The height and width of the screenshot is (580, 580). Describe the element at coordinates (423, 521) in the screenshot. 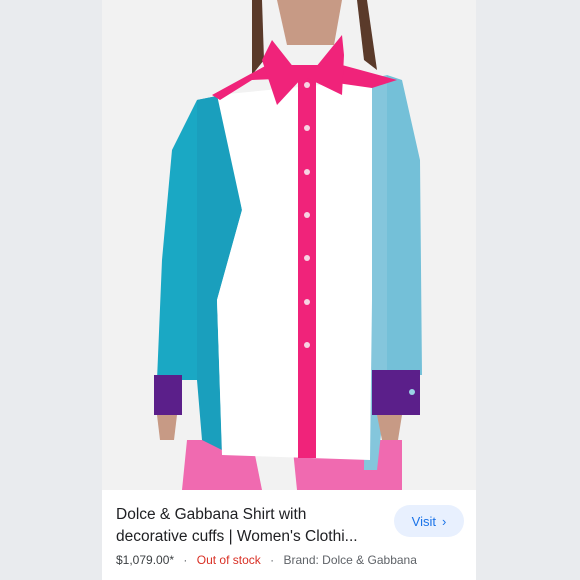

I see `visit-label: Visit` at that location.